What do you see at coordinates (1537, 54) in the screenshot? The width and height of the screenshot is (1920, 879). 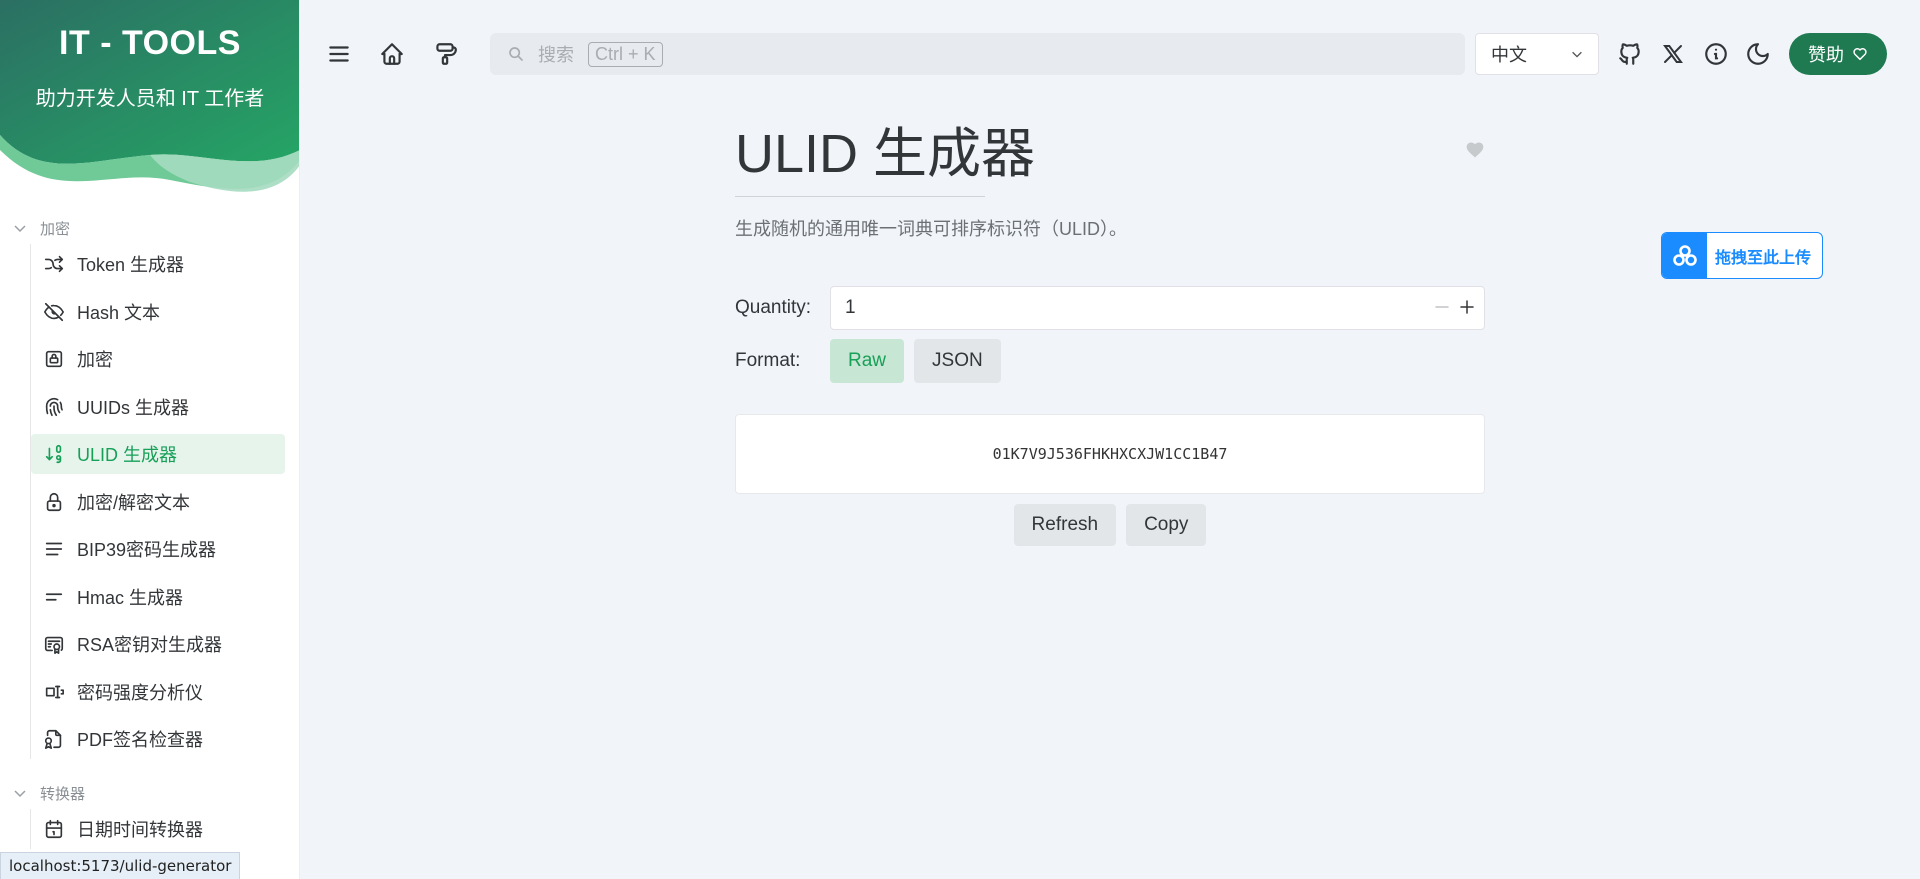 I see `language-select: 中文` at bounding box center [1537, 54].